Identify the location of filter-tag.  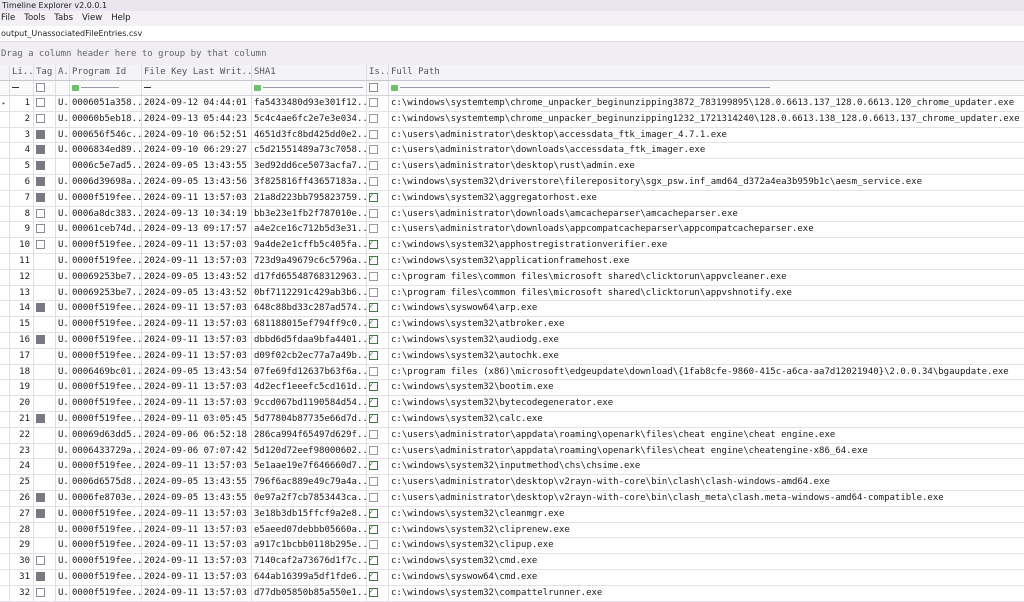
(45, 88).